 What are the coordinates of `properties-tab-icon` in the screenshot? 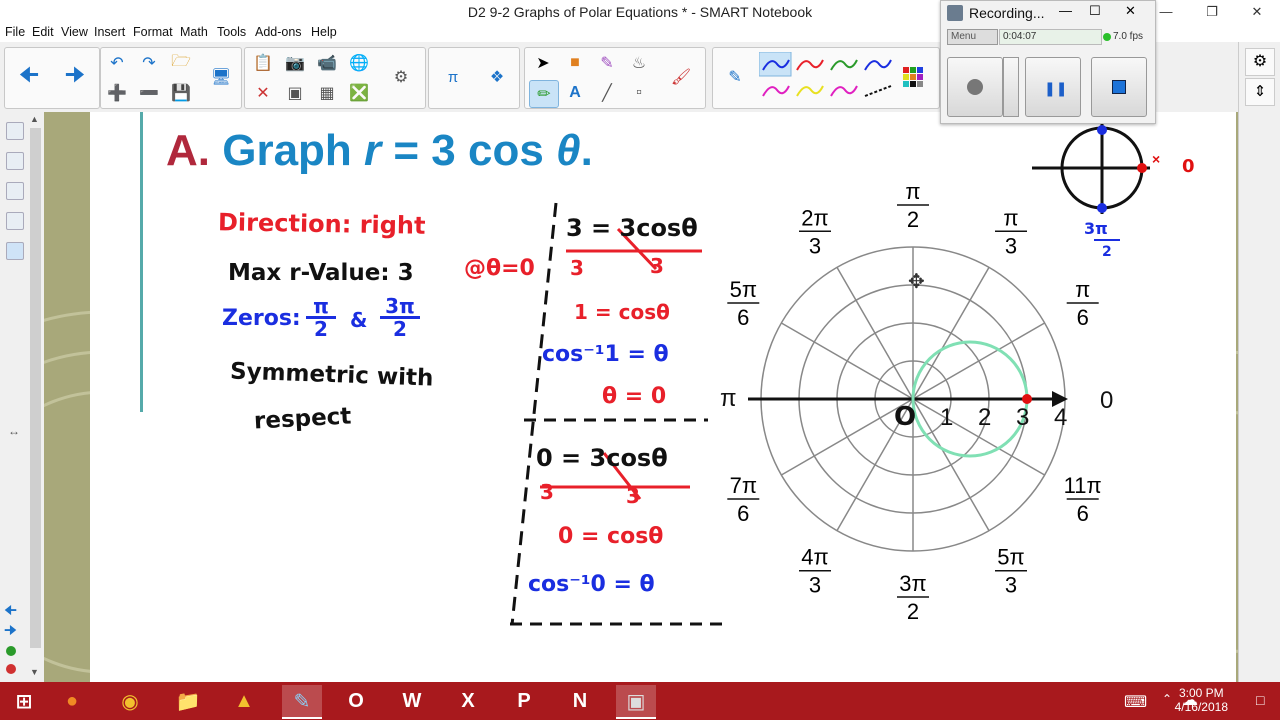 It's located at (15, 221).